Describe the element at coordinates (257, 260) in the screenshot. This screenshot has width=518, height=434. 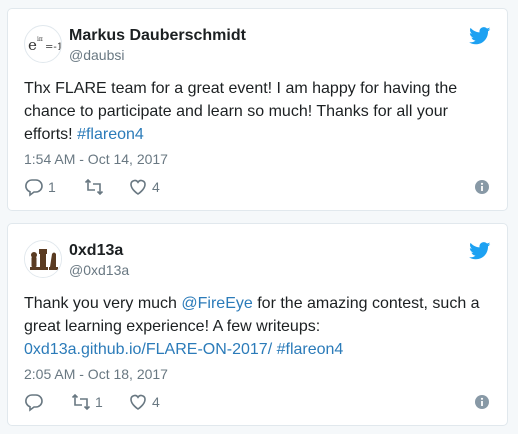
I see `tweet-header: 0xd13a @0xd13a` at that location.